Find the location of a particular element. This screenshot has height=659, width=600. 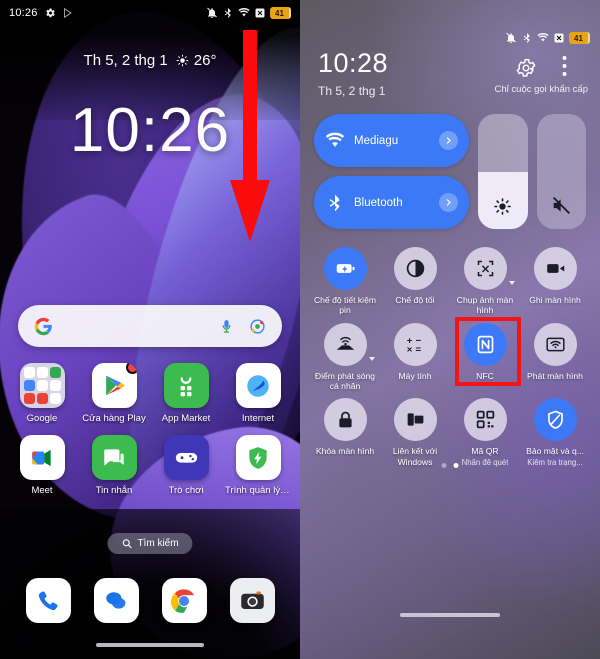

home-indicator is located at coordinates (150, 645).